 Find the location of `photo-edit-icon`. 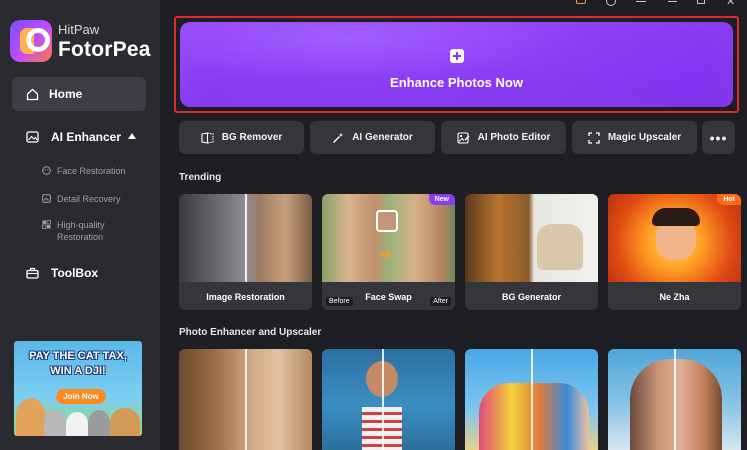

photo-edit-icon is located at coordinates (463, 137).